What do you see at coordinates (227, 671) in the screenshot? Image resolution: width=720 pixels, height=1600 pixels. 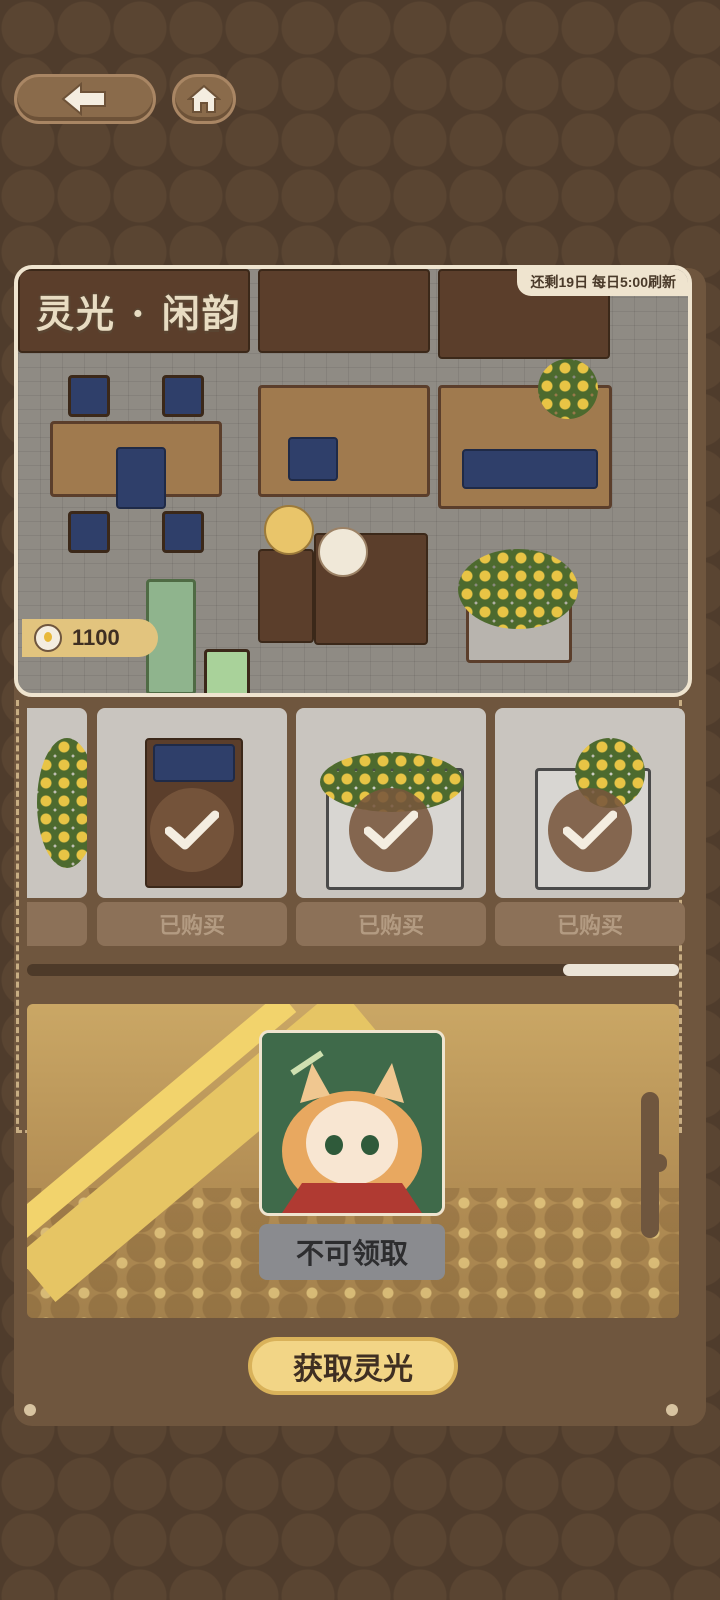 I see `small-lantern` at bounding box center [227, 671].